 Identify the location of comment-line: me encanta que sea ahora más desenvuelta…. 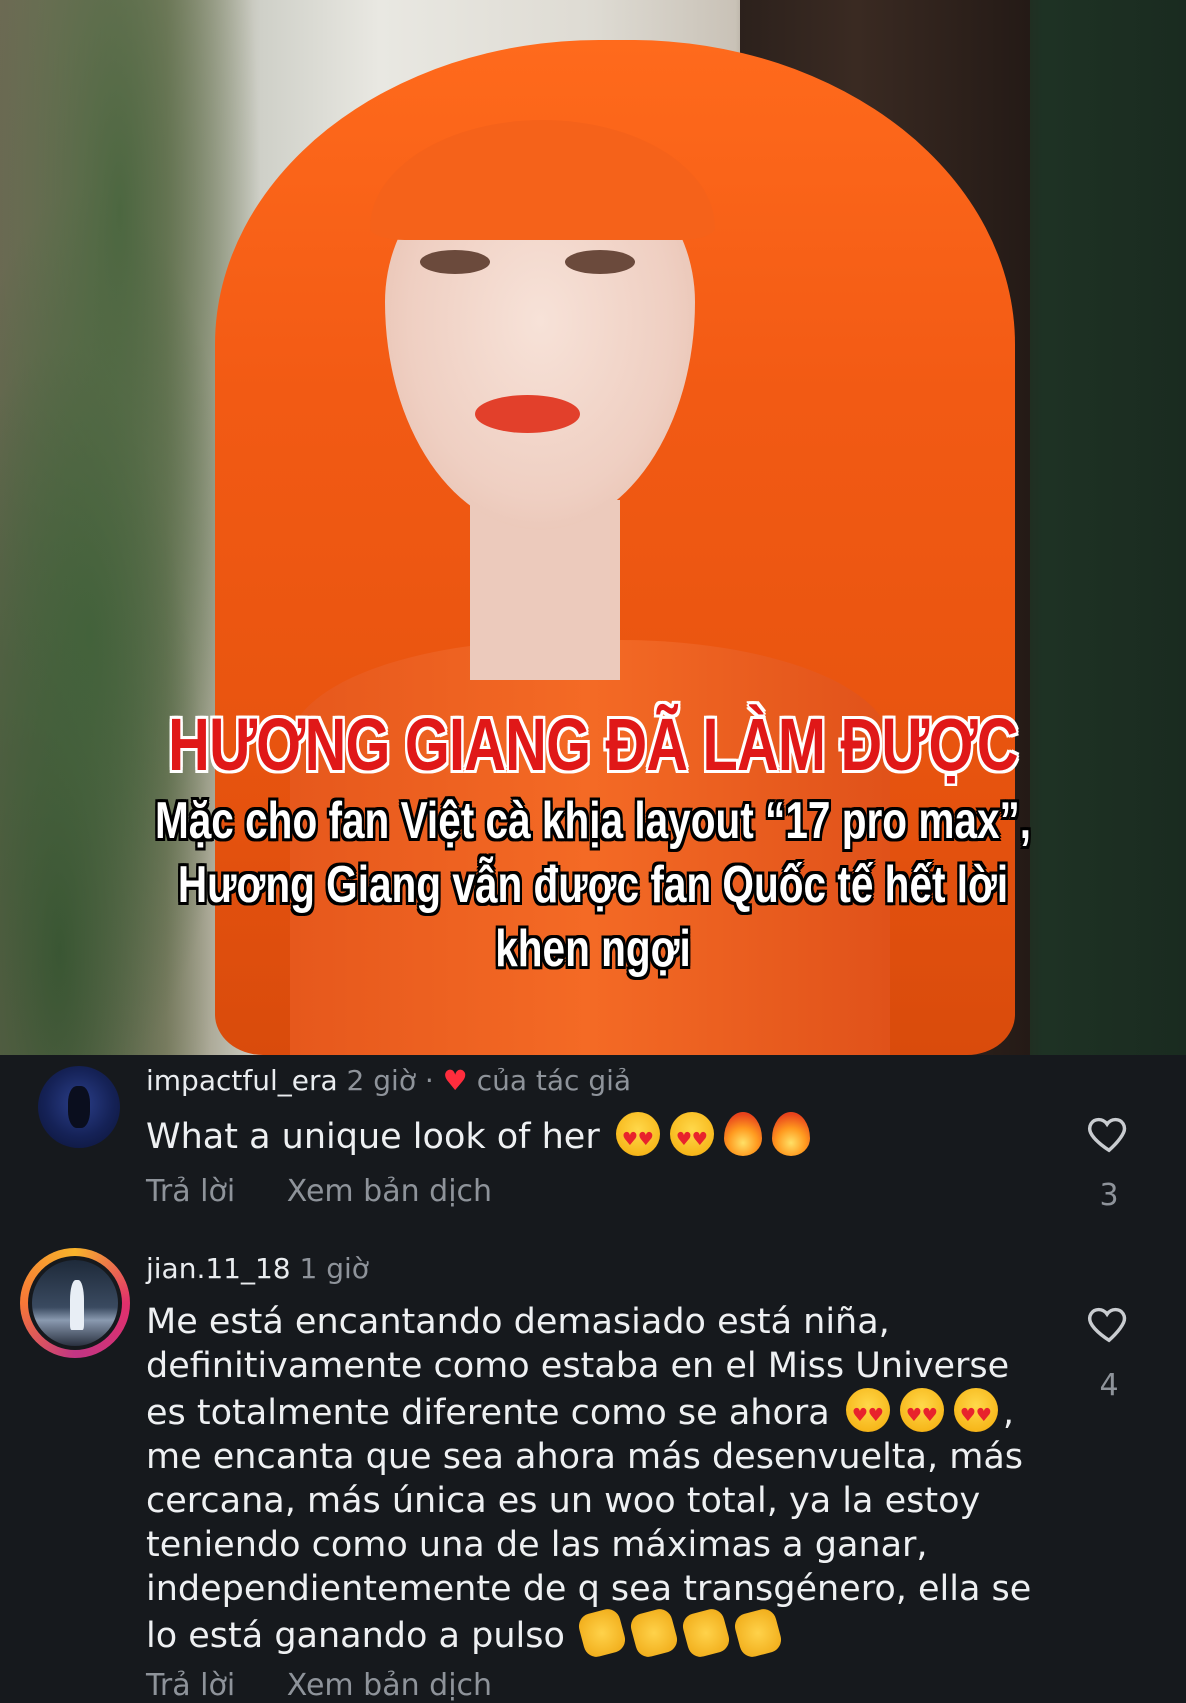
(584, 1457).